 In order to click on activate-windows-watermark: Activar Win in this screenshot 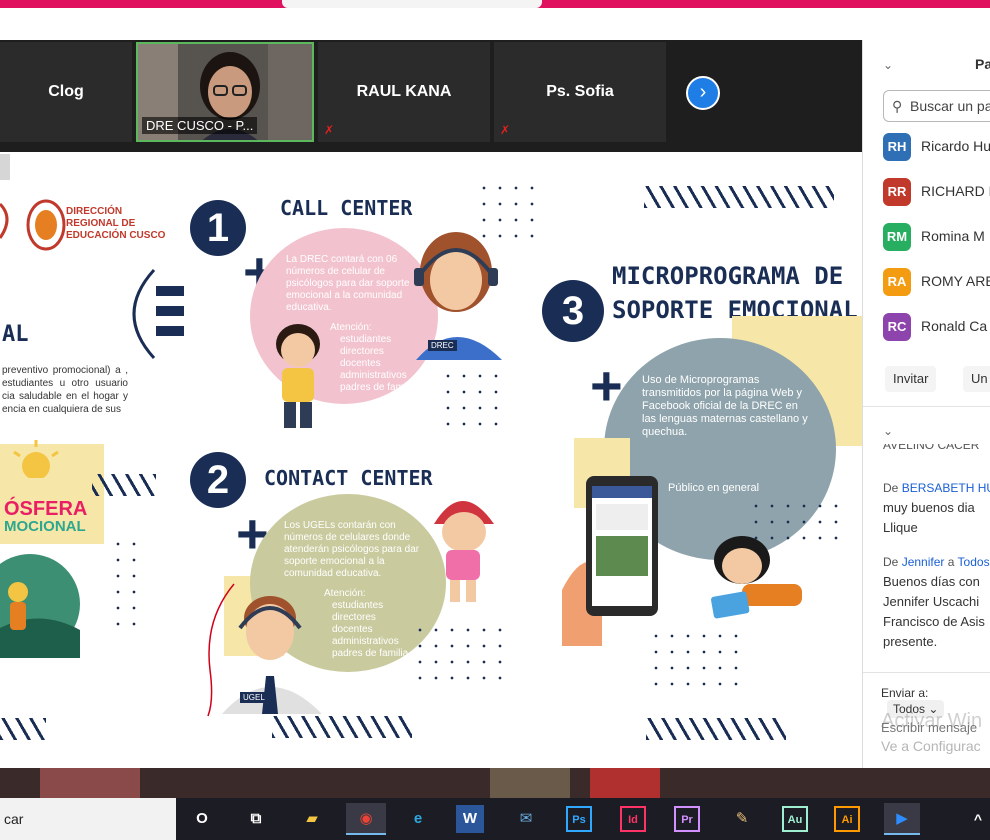, I will do `click(932, 721)`.